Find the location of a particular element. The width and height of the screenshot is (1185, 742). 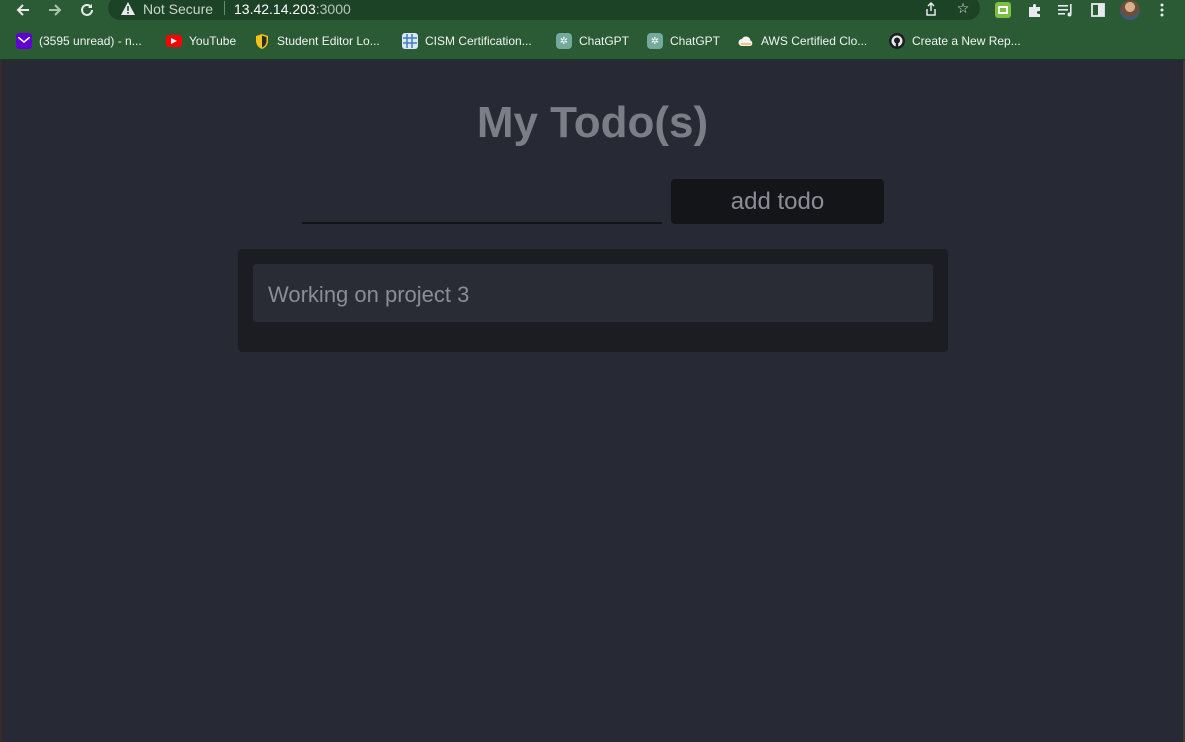

side-panel-icon is located at coordinates (1098, 10).